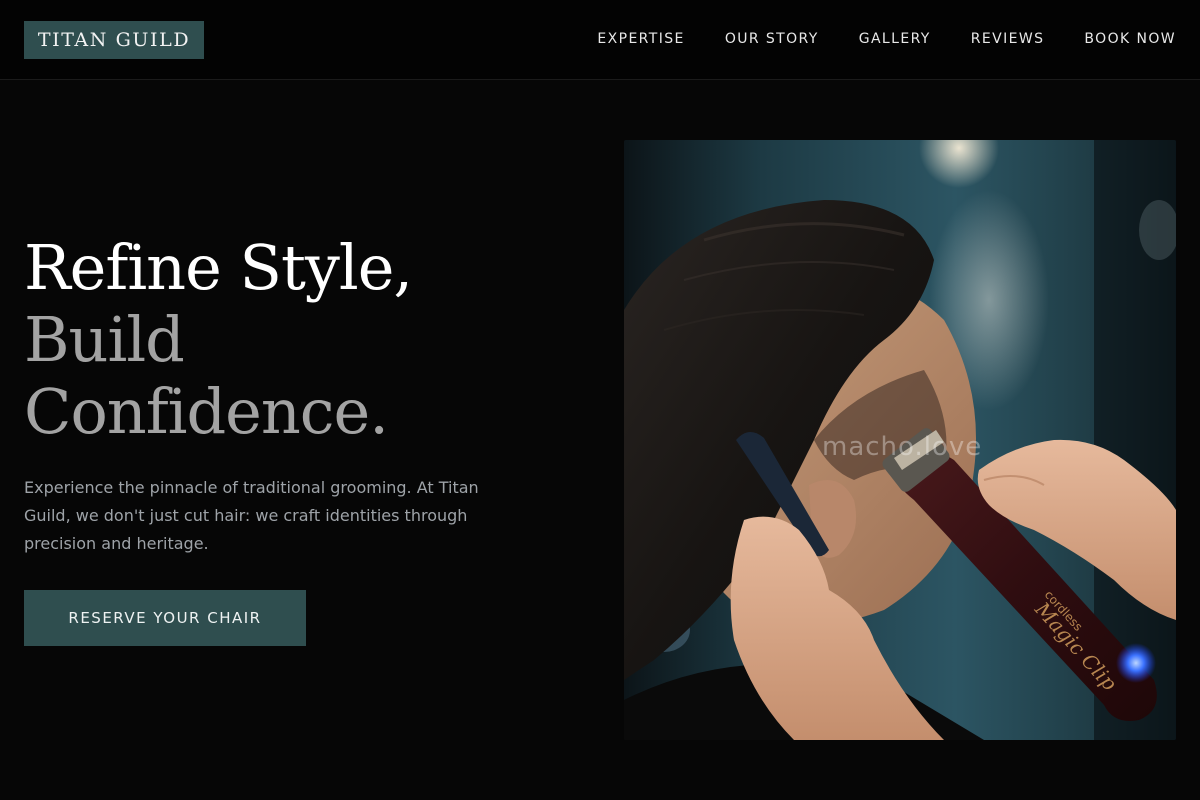 This screenshot has width=1200, height=800. Describe the element at coordinates (304, 340) in the screenshot. I see `hero-title: Refine Style, Build Confidence.` at that location.